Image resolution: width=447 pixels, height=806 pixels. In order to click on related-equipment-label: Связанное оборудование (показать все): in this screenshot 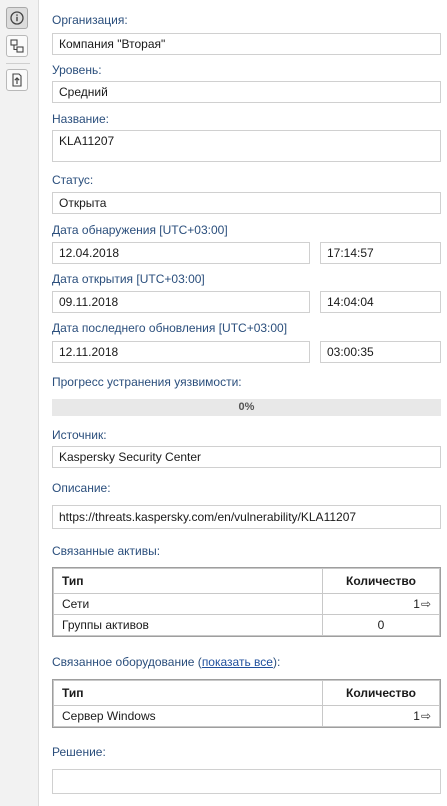, I will do `click(166, 662)`.